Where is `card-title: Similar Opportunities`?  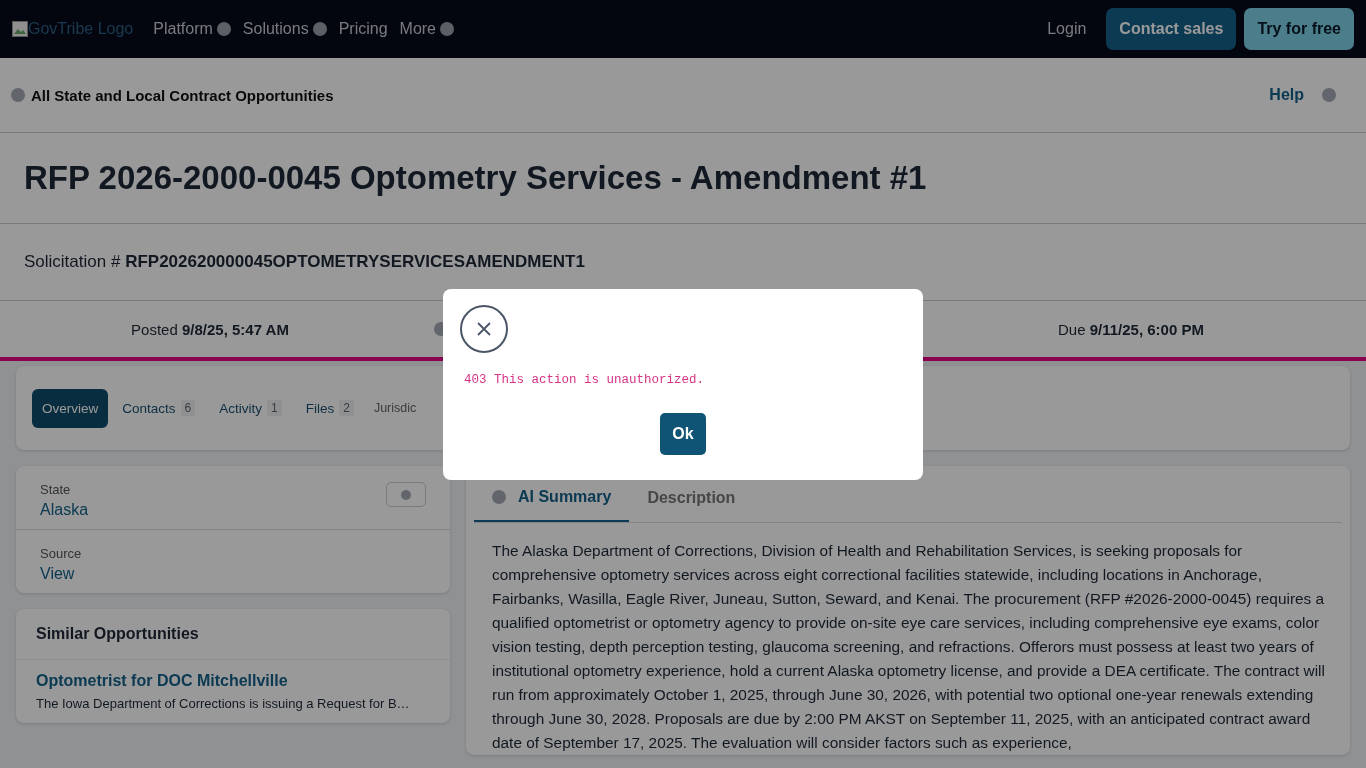
card-title: Similar Opportunities is located at coordinates (233, 634).